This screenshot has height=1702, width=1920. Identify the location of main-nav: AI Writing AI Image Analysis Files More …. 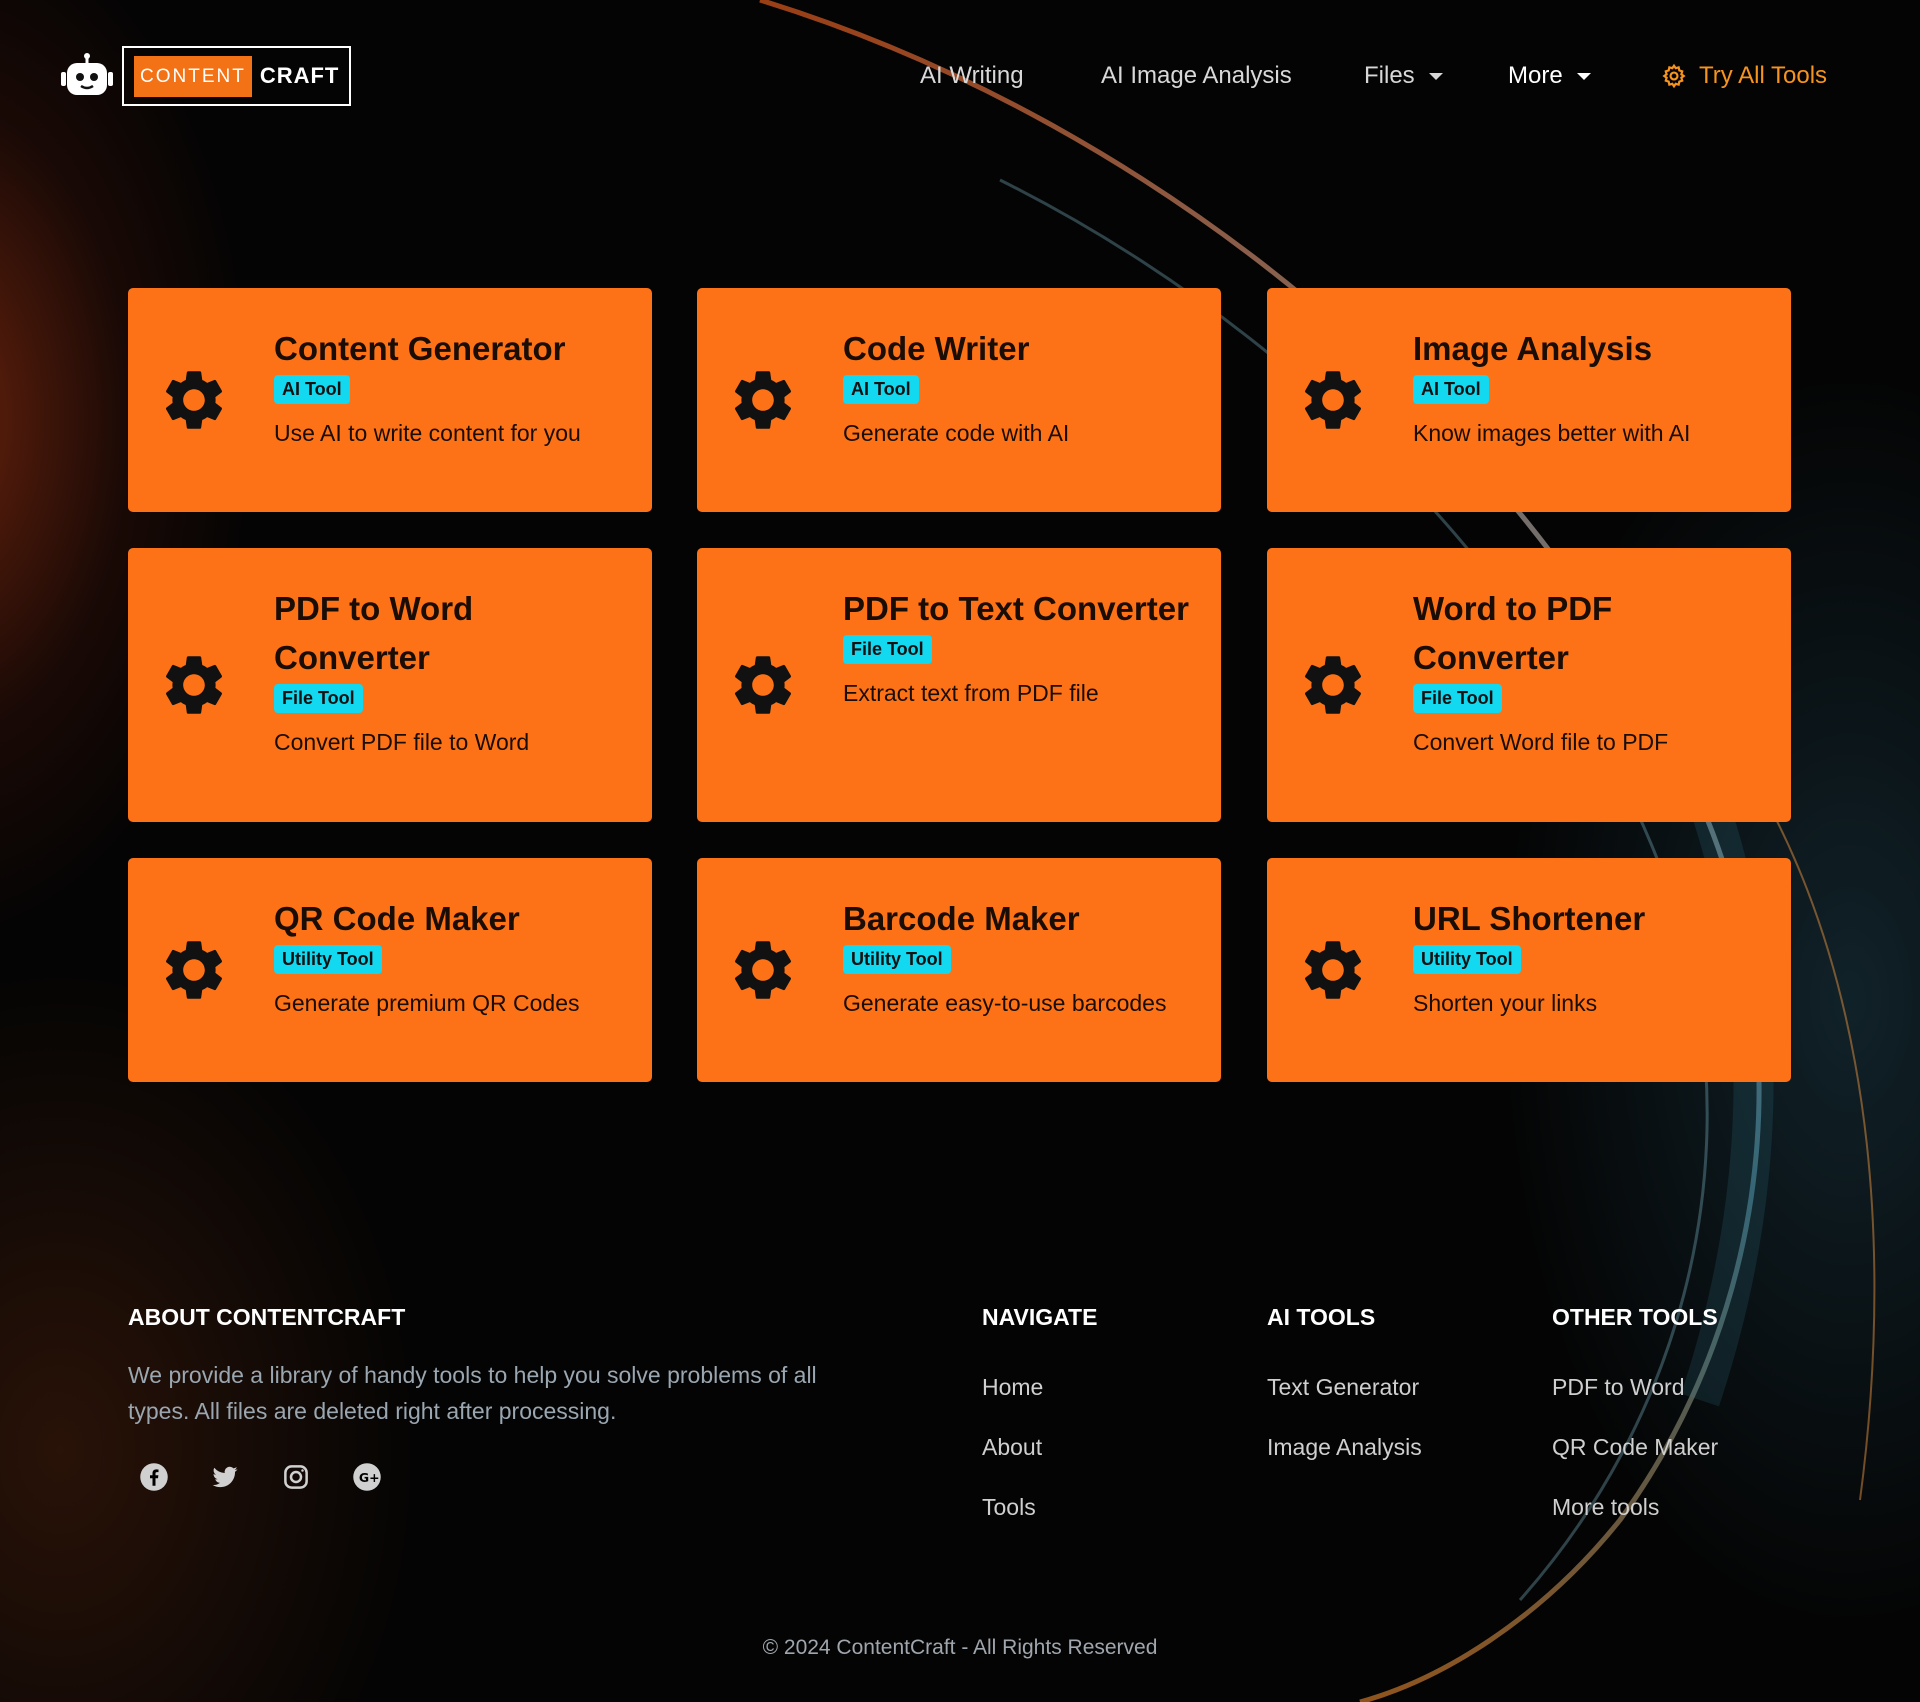
(960, 80).